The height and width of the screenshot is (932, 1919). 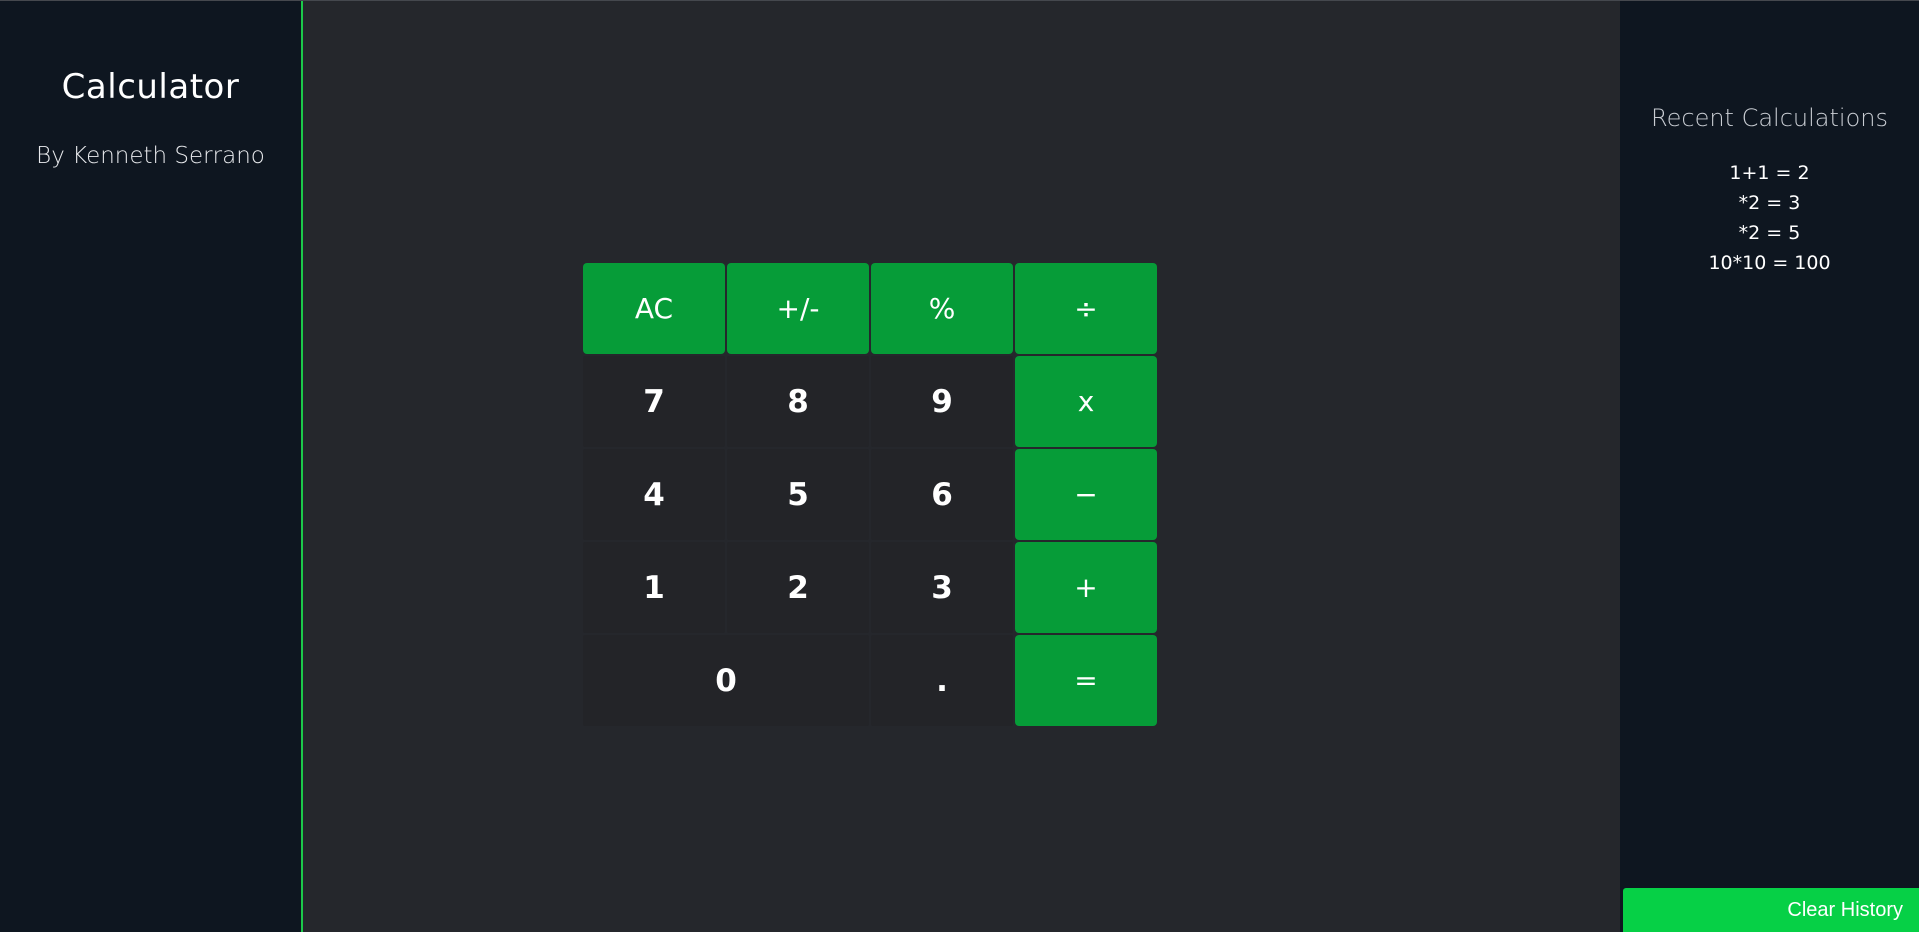 I want to click on decimal-button: ., so click(x=942, y=680).